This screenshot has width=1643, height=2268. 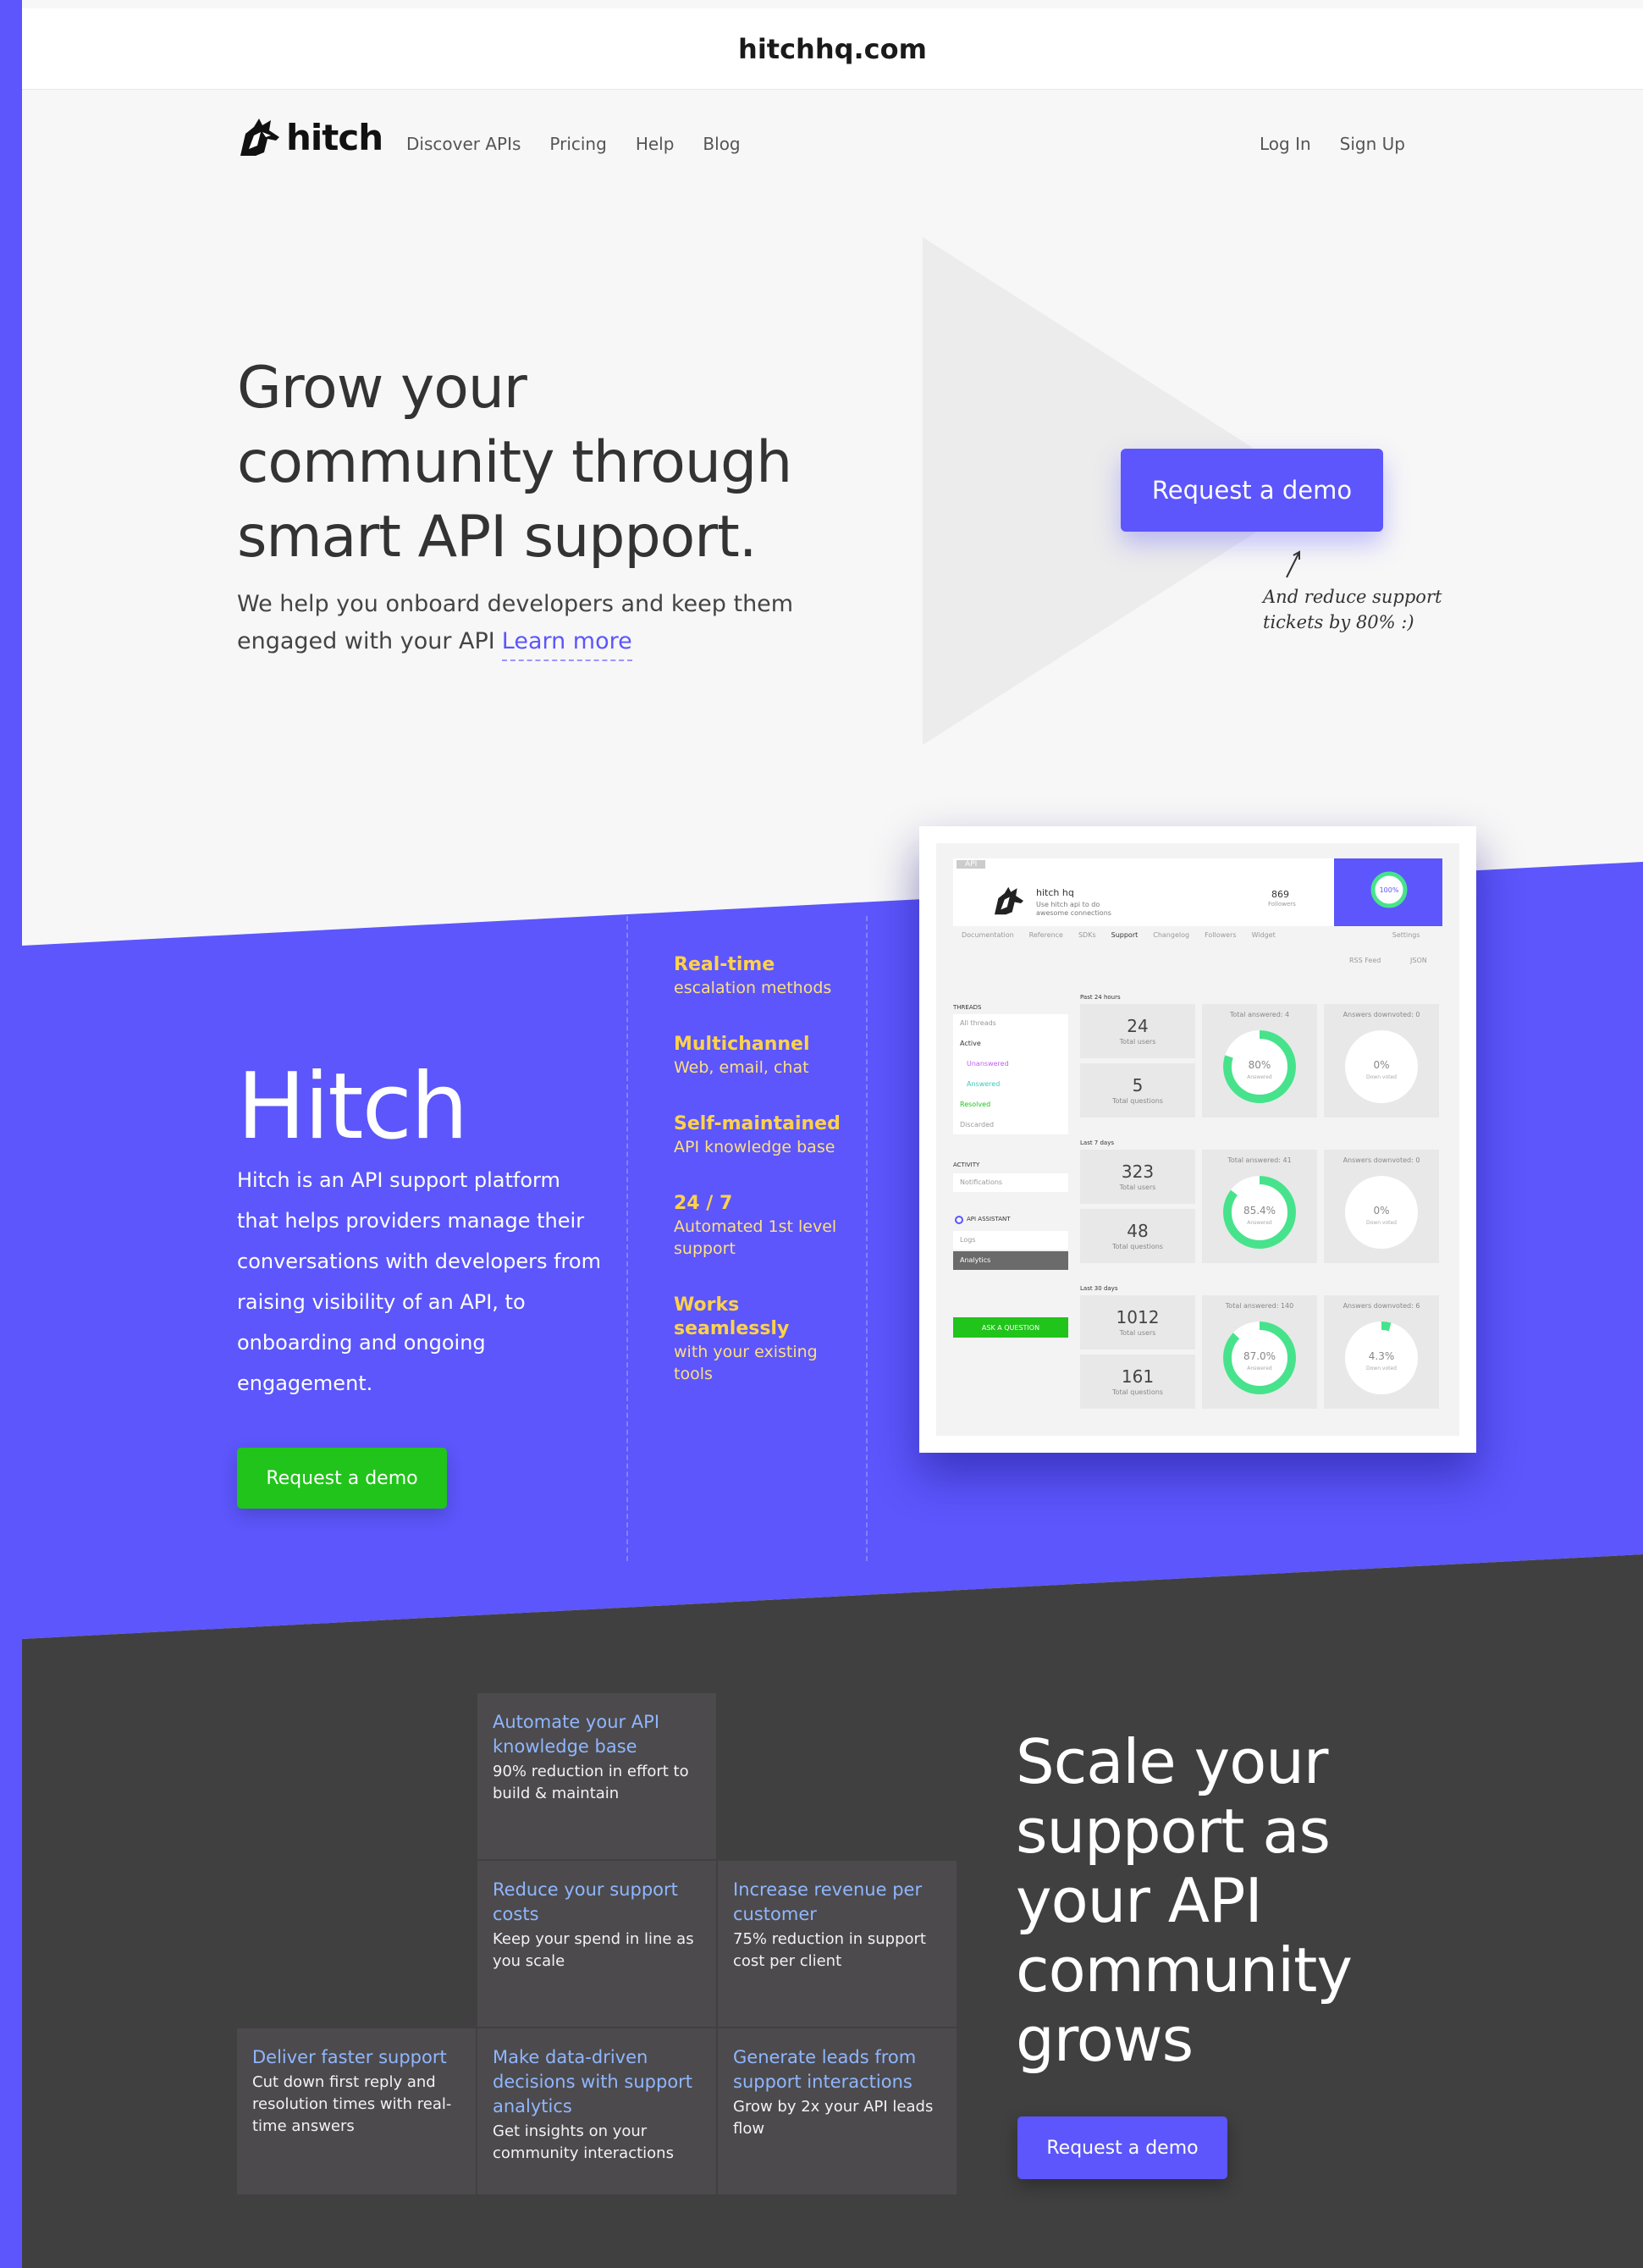 I want to click on dash-header-ring: 100%, so click(x=1389, y=889).